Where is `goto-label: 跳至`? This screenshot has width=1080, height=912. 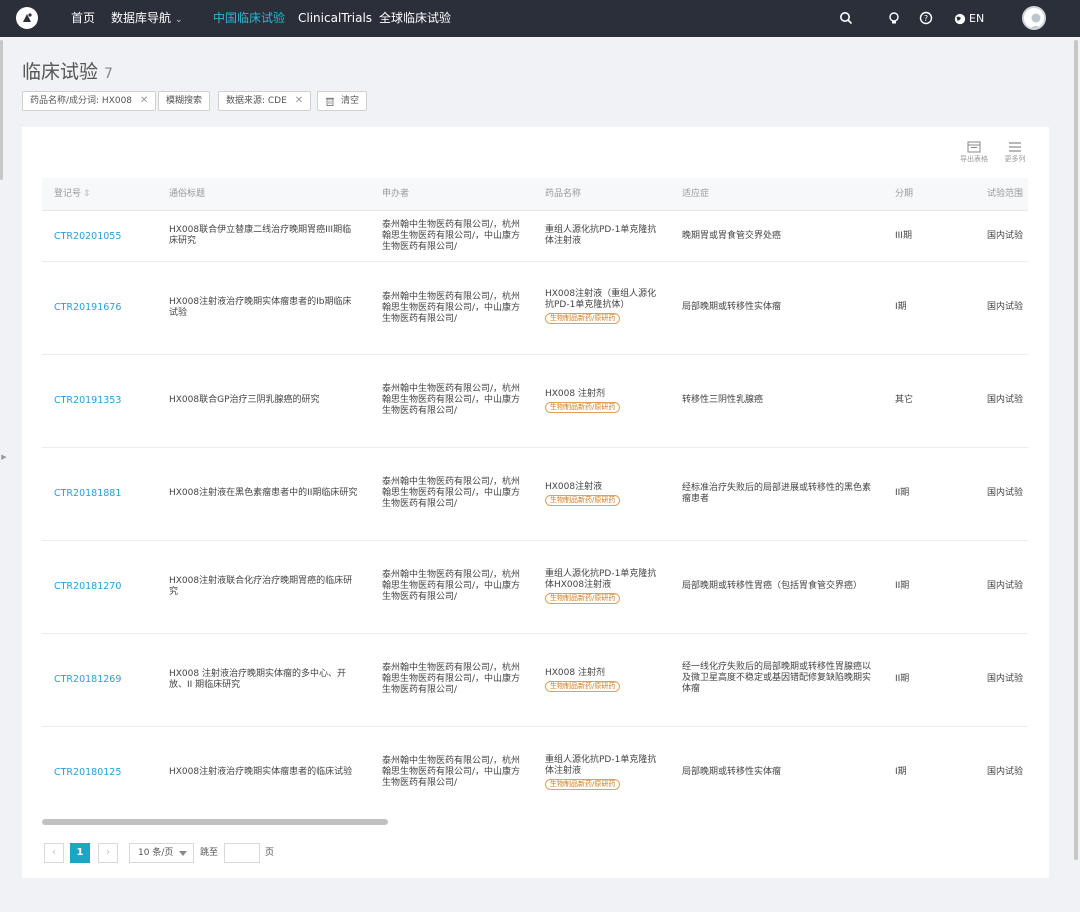 goto-label: 跳至 is located at coordinates (209, 853).